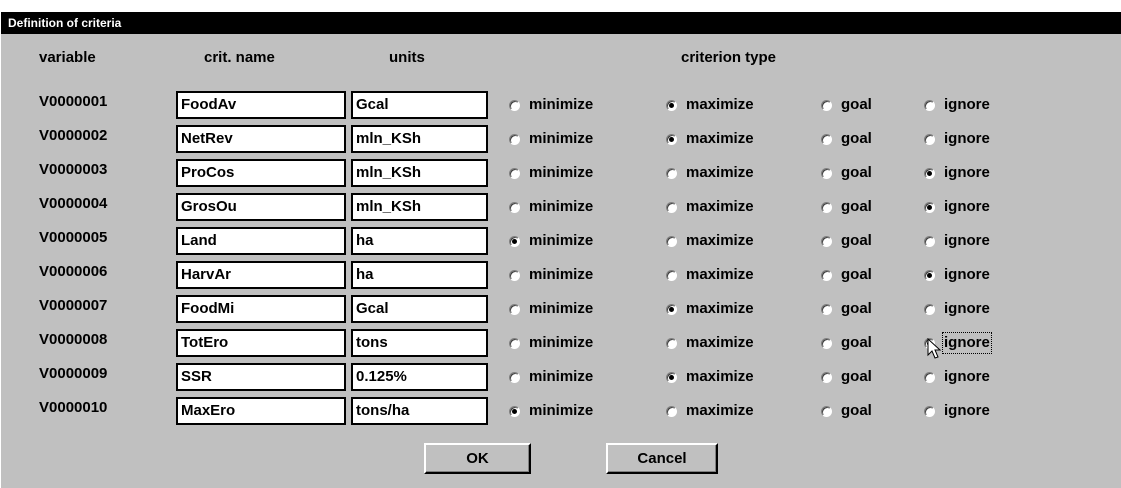  What do you see at coordinates (261, 377) in the screenshot?
I see `crit-name-field: SSR` at bounding box center [261, 377].